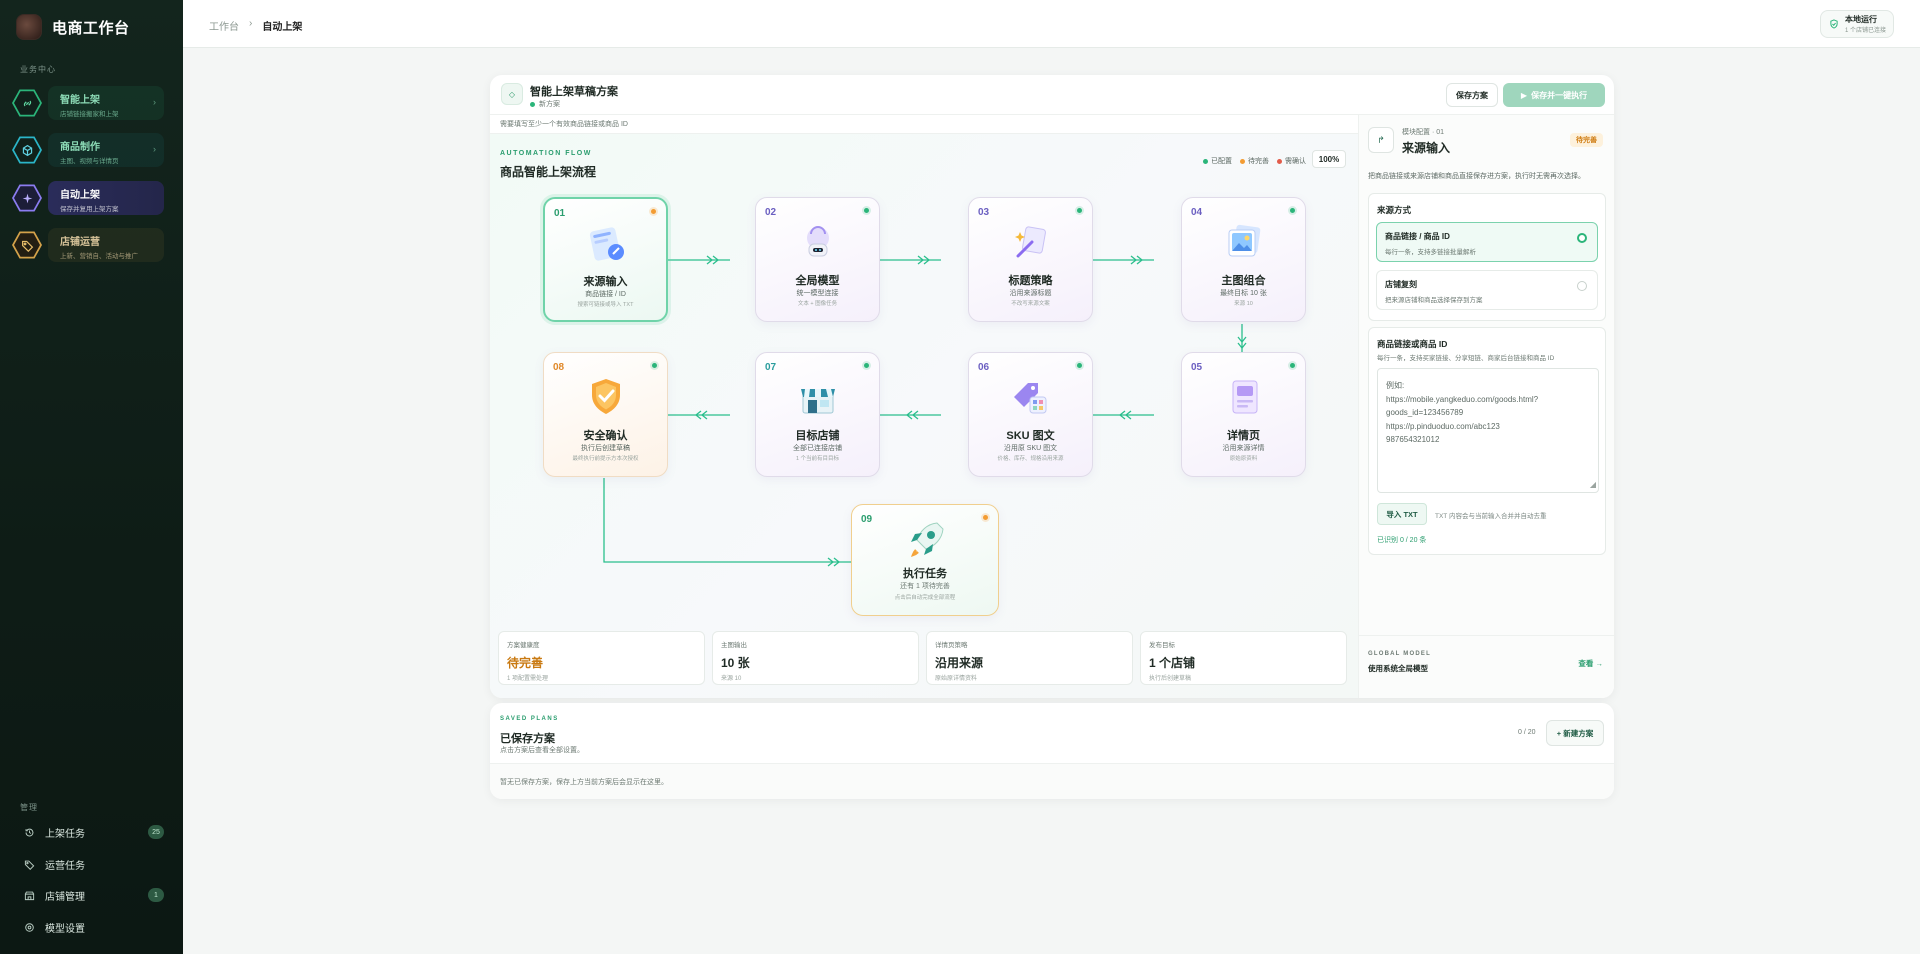  What do you see at coordinates (605, 282) in the screenshot?
I see `node-title: 来源输入` at bounding box center [605, 282].